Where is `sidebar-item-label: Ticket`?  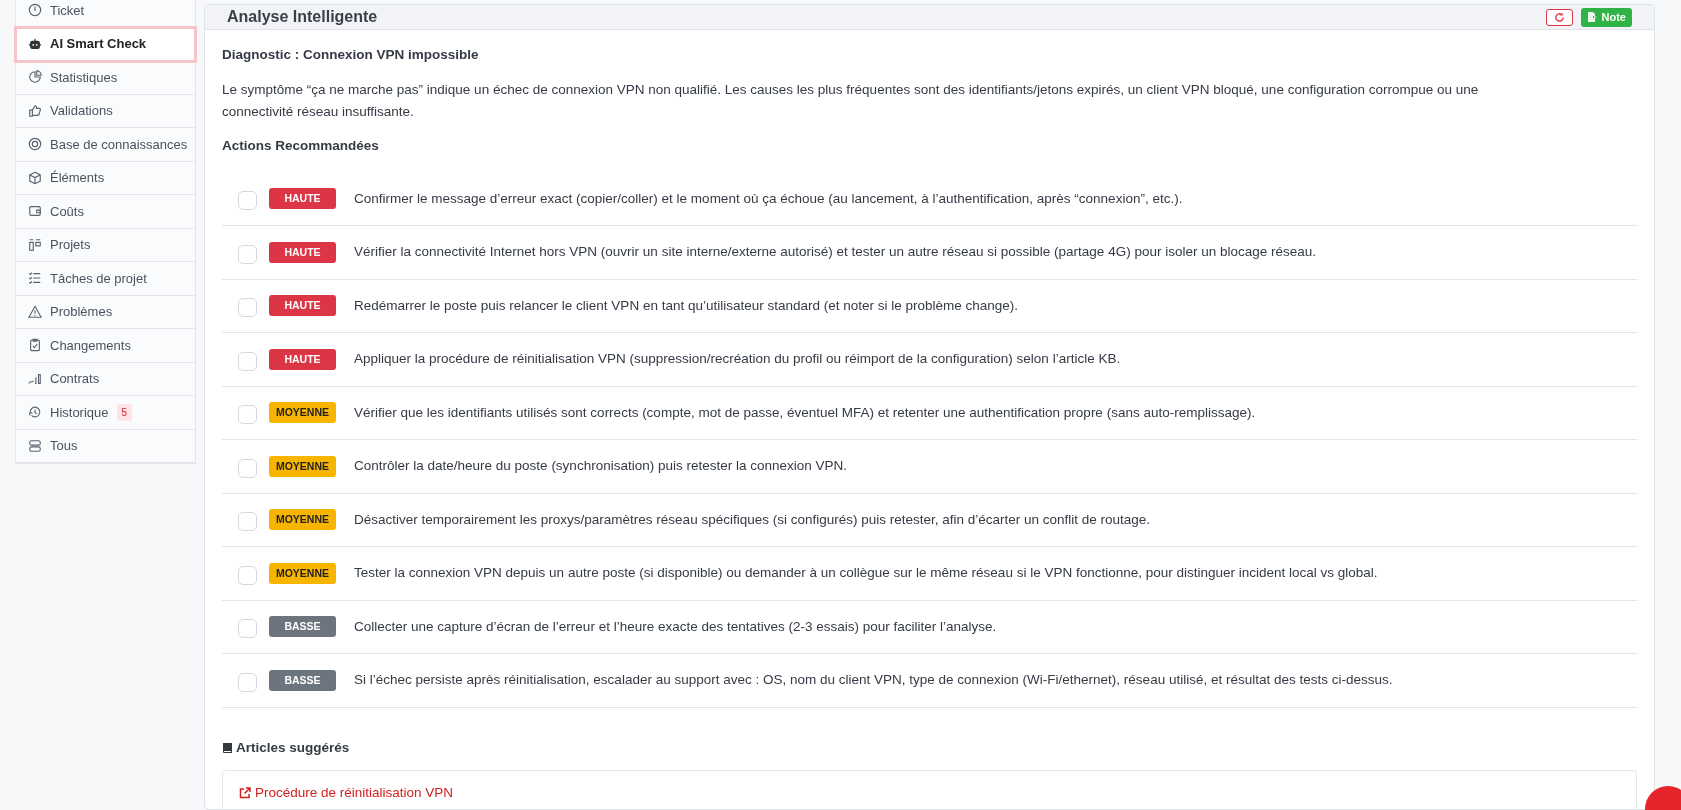
sidebar-item-label: Ticket is located at coordinates (67, 10).